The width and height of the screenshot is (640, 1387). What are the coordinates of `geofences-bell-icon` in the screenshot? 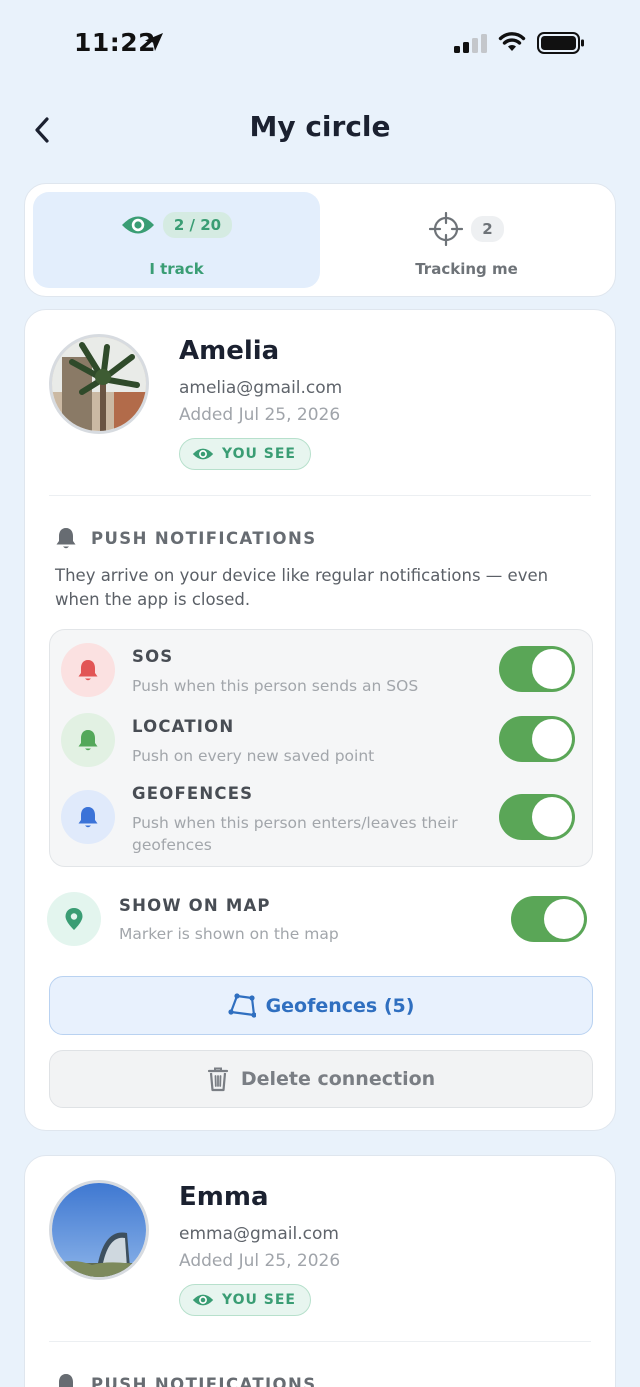 It's located at (88, 817).